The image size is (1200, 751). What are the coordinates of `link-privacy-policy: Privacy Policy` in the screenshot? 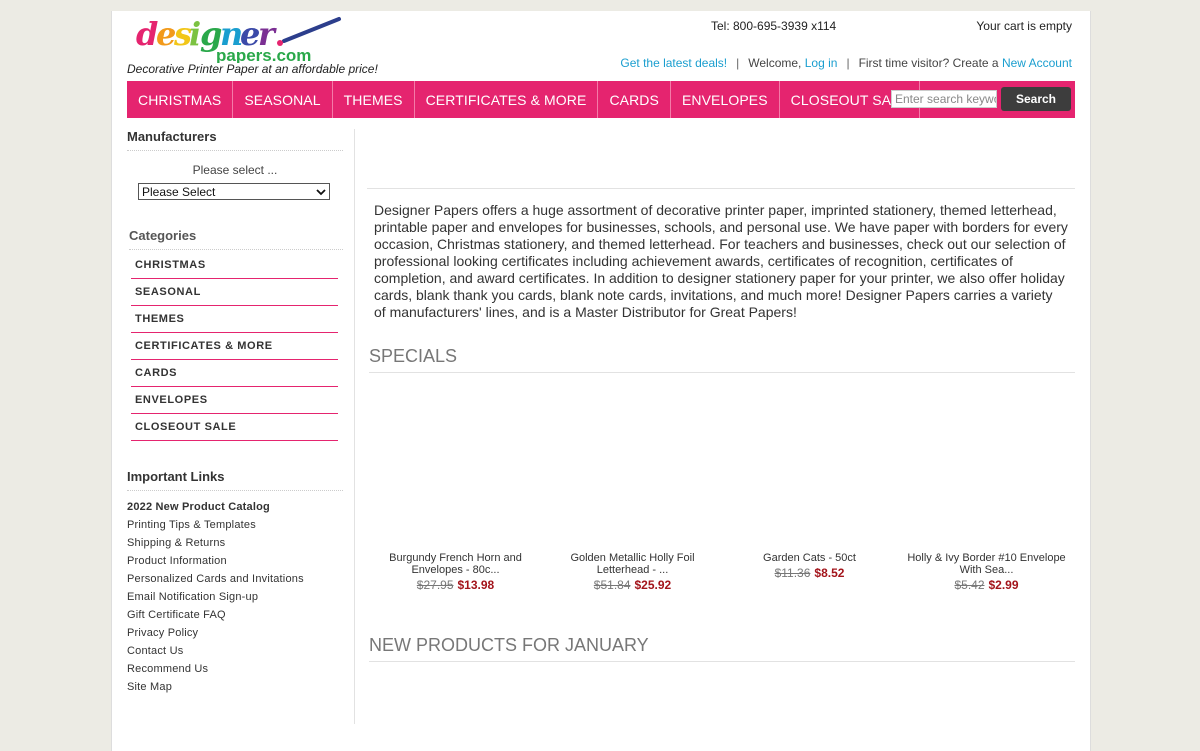 It's located at (240, 636).